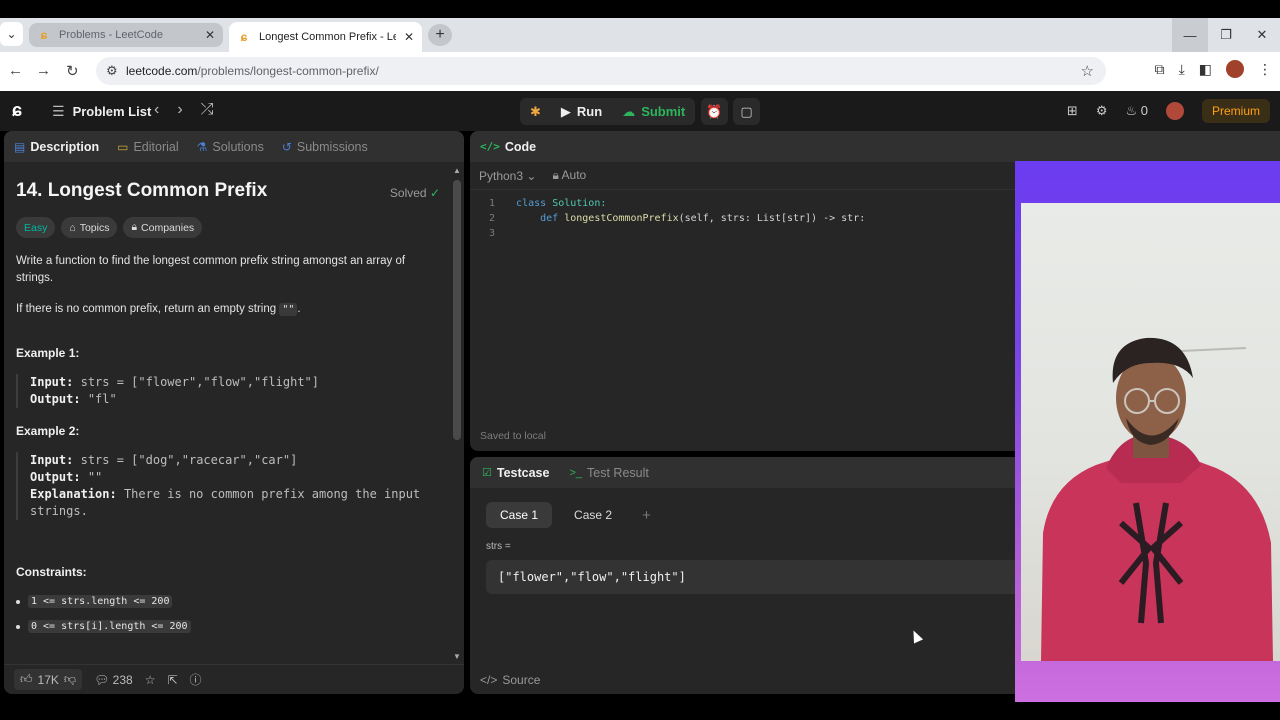 Image resolution: width=1280 pixels, height=720 pixels. What do you see at coordinates (134, 227) in the screenshot?
I see `lock-icon: 🔒︎` at bounding box center [134, 227].